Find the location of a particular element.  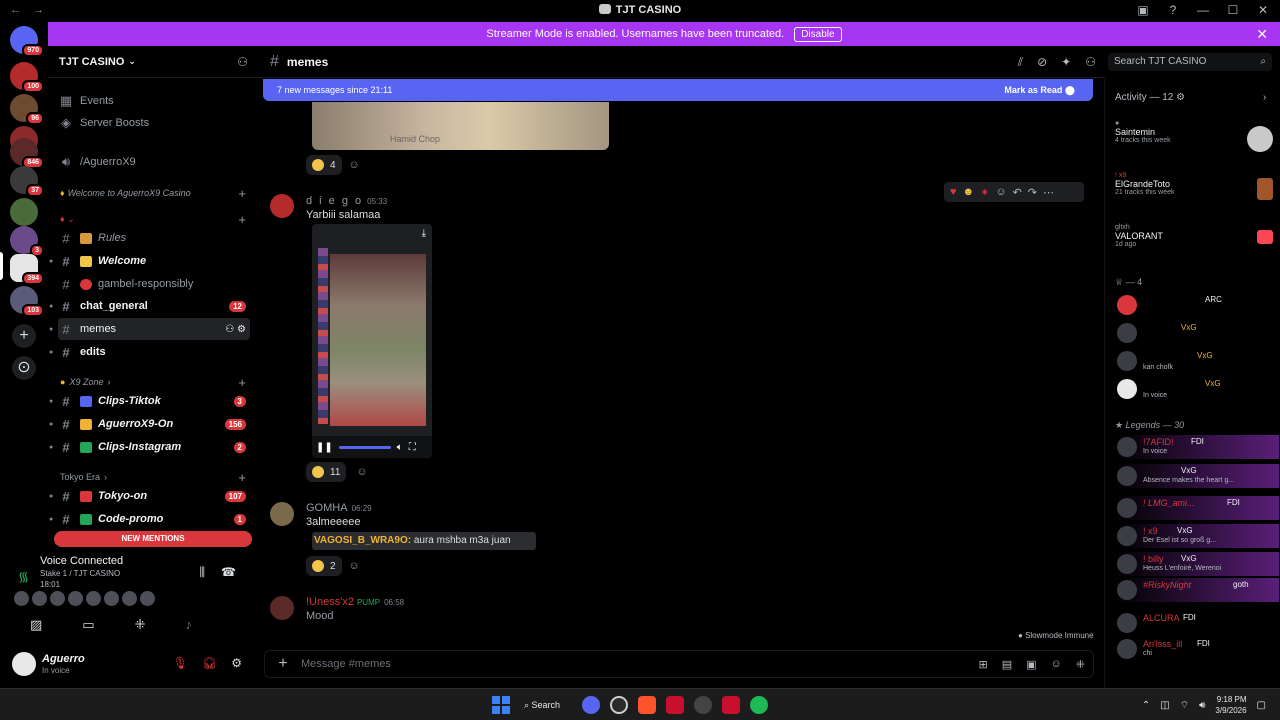

spotify-app-icon is located at coordinates (759, 705).